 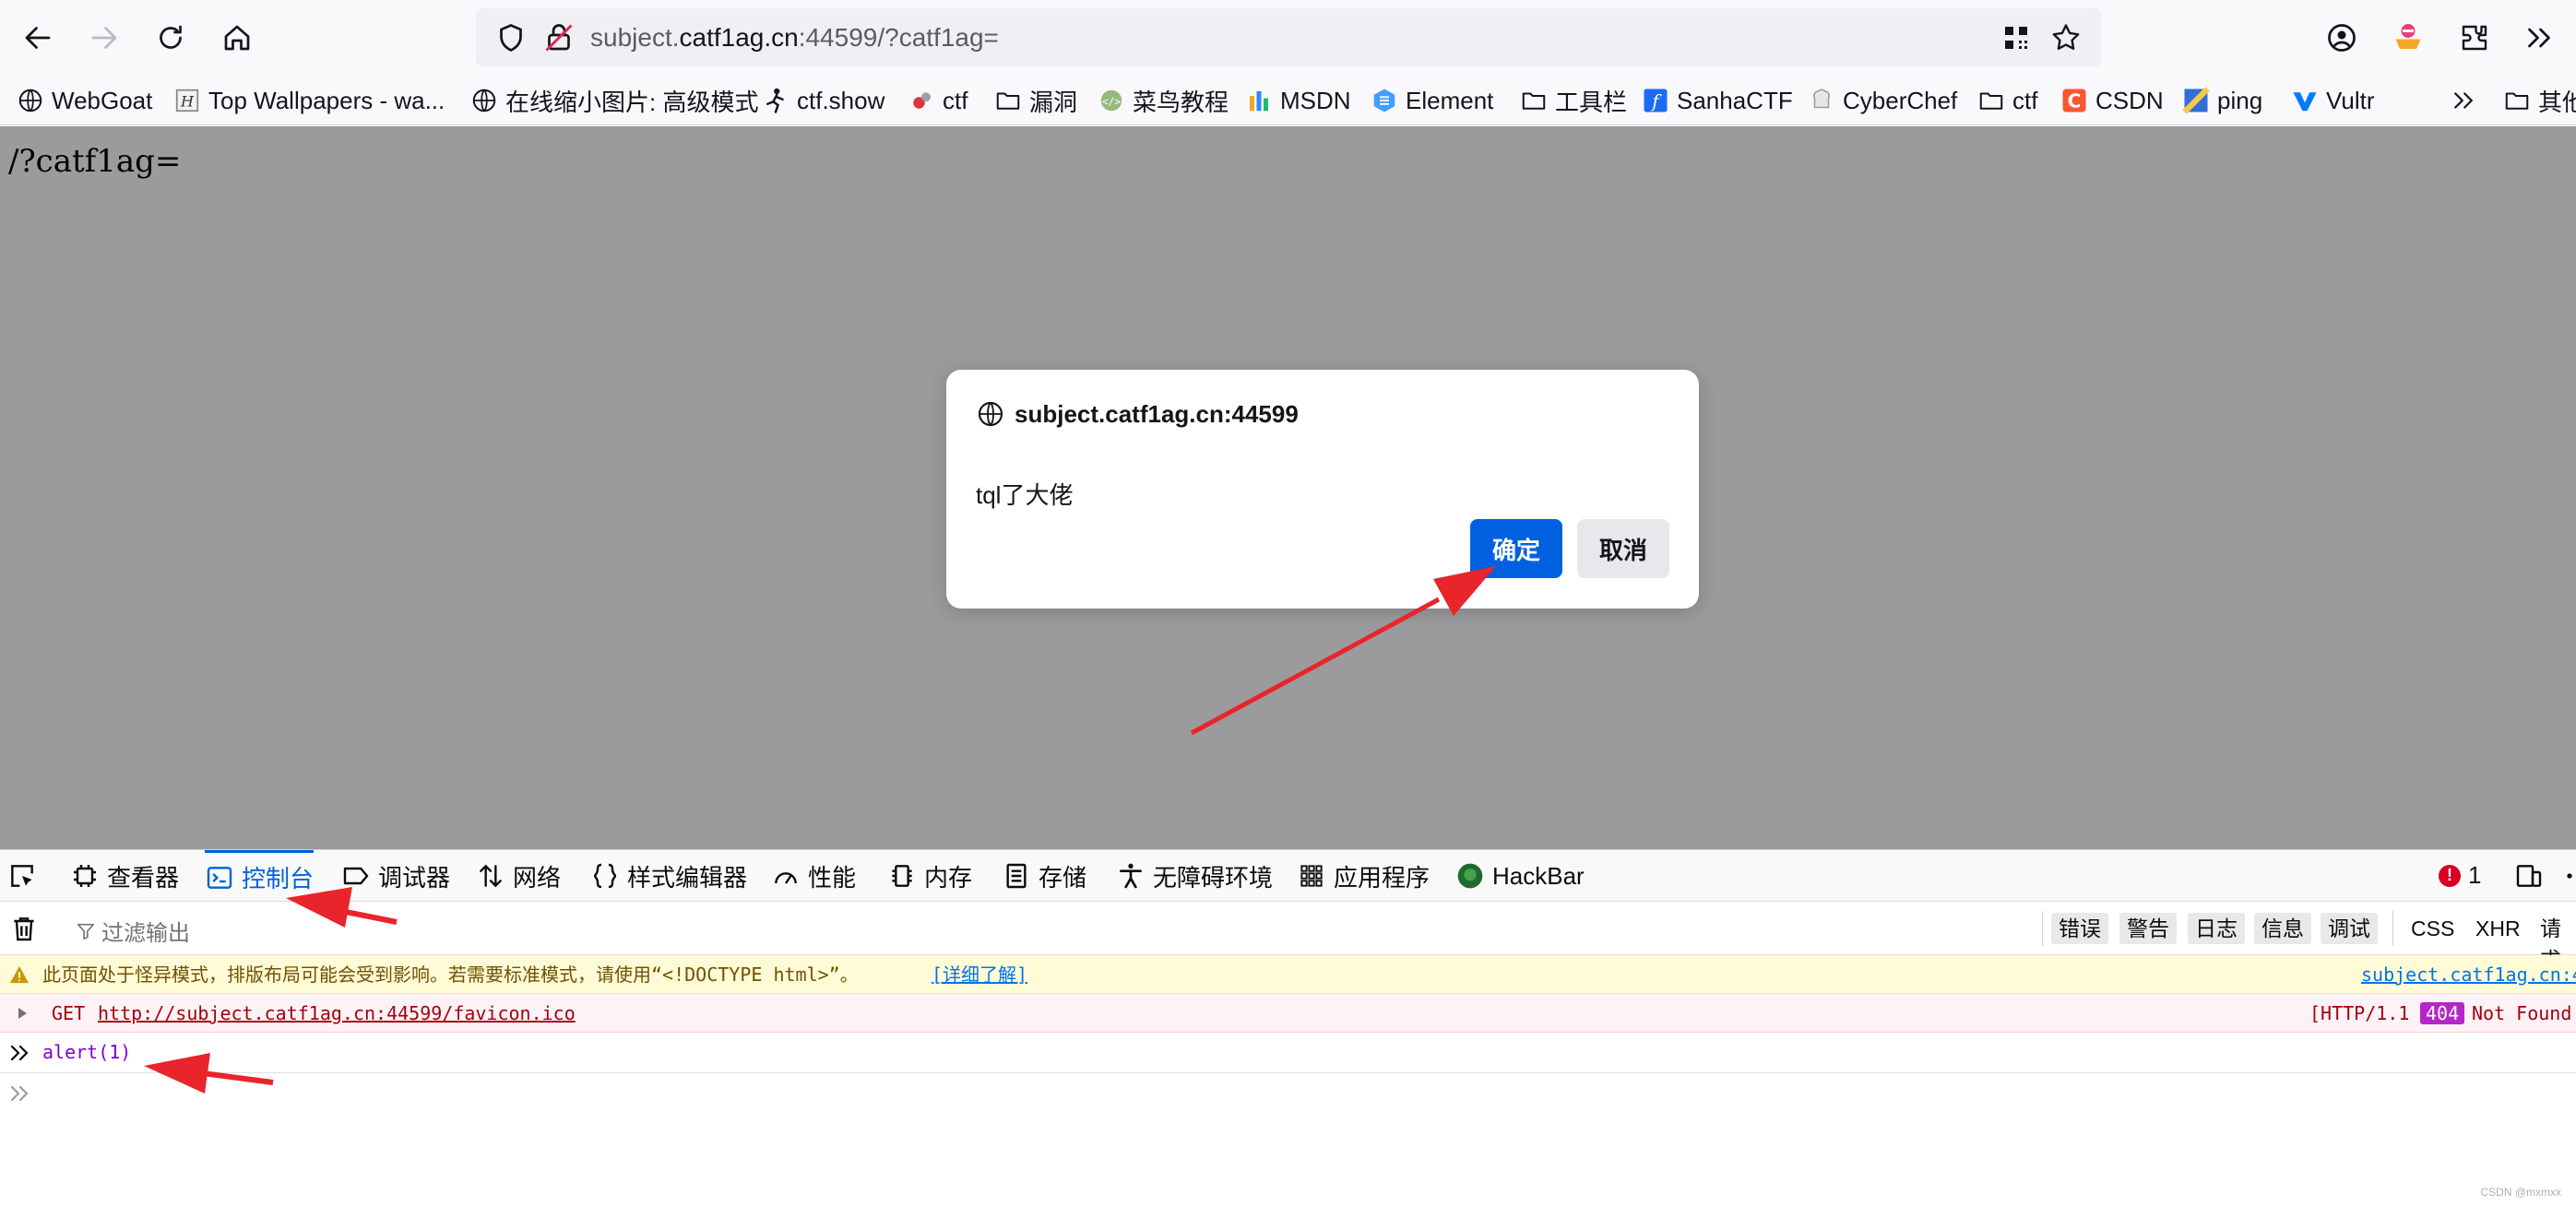 What do you see at coordinates (2240, 100) in the screenshot?
I see `bookmark-label: ping` at bounding box center [2240, 100].